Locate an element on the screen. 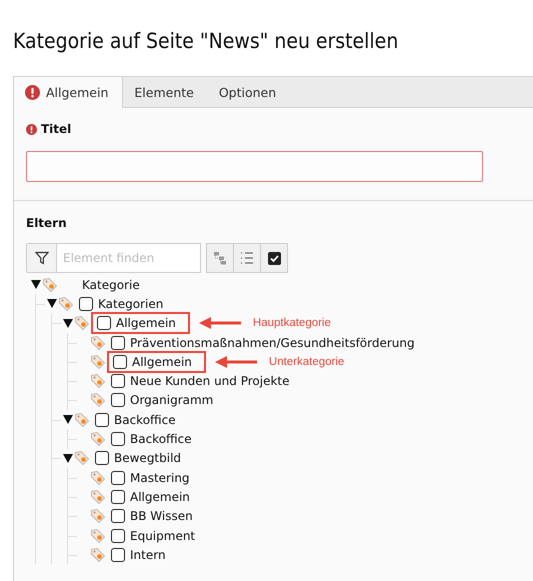 This screenshot has height=581, width=533. search-field: Element finden is located at coordinates (129, 258).